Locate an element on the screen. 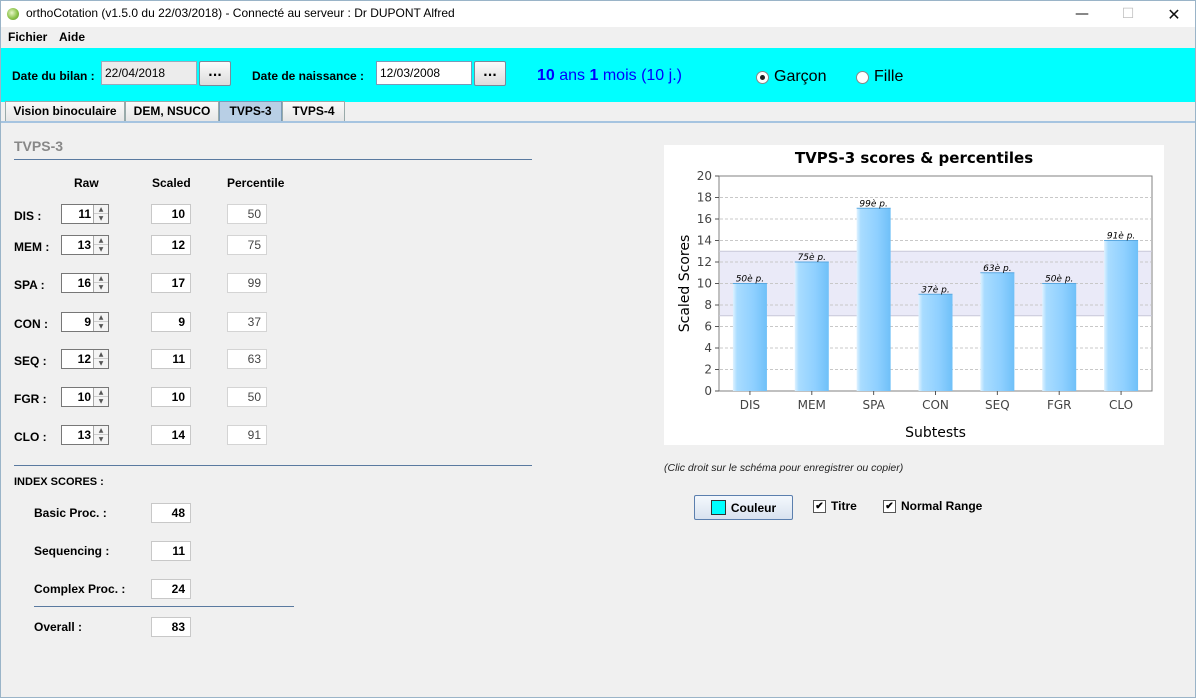 Image resolution: width=1196 pixels, height=698 pixels. row-label-mem: MEM : is located at coordinates (32, 247).